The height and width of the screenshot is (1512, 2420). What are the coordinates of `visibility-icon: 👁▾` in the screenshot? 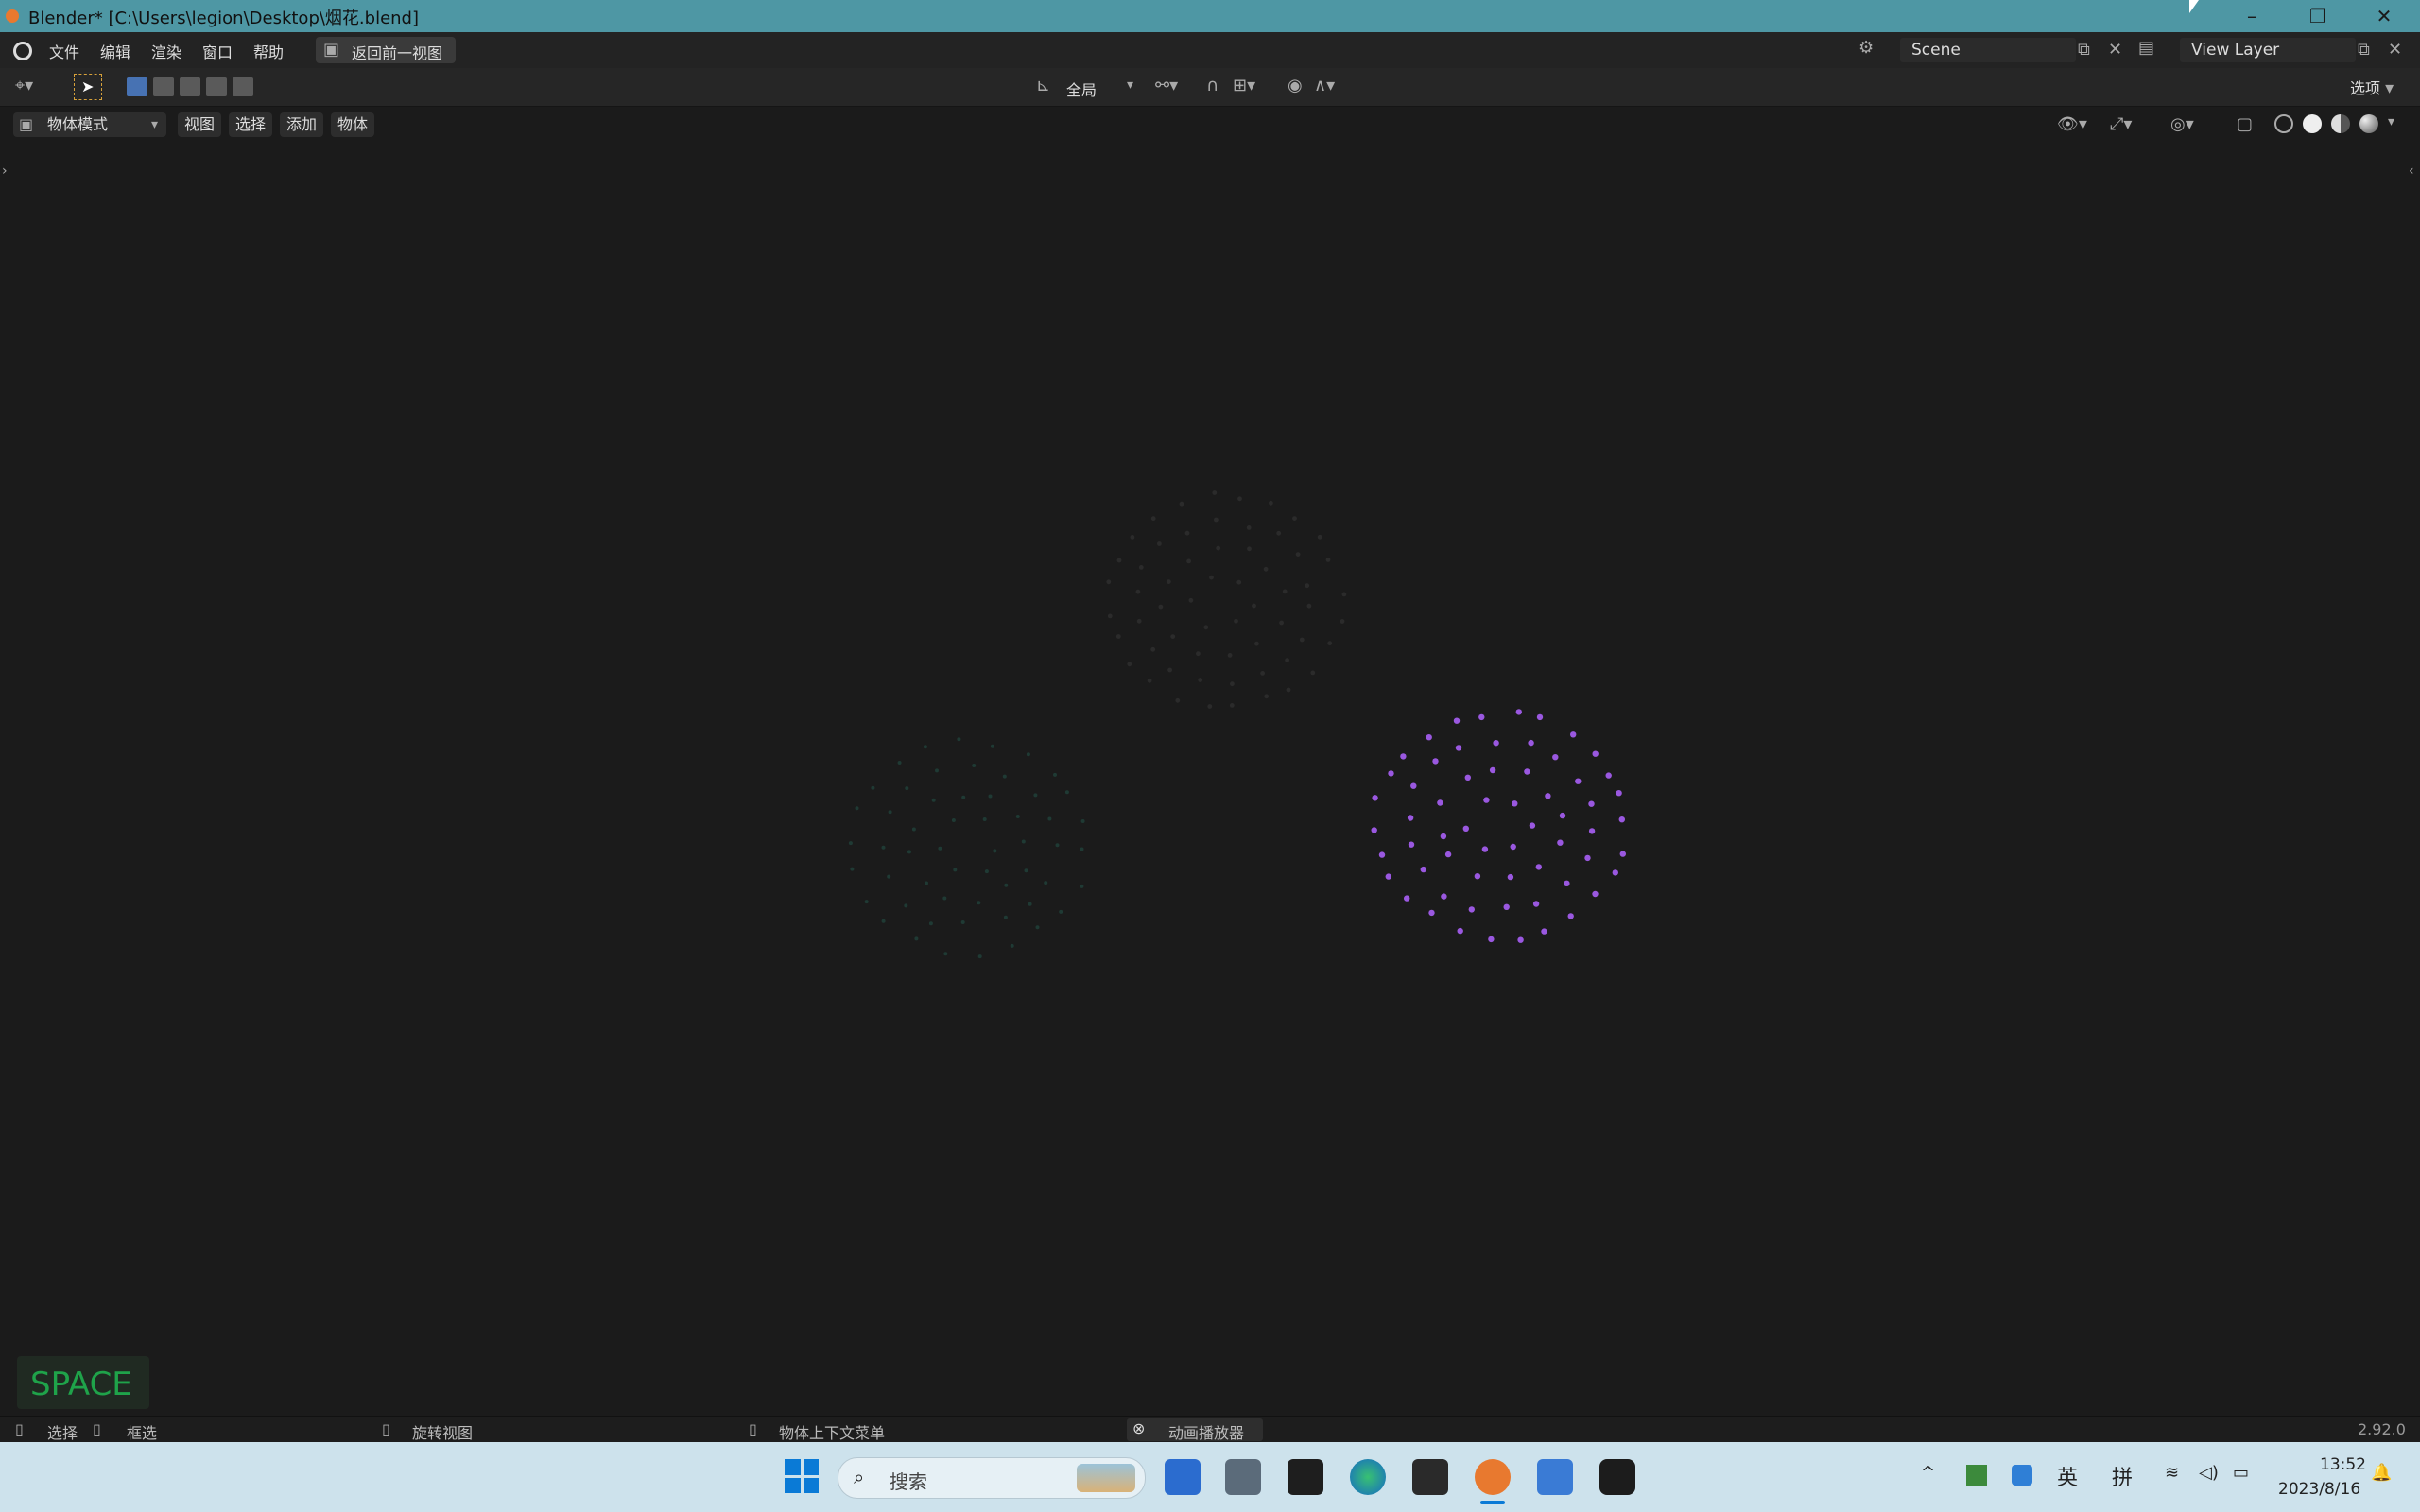 It's located at (2072, 124).